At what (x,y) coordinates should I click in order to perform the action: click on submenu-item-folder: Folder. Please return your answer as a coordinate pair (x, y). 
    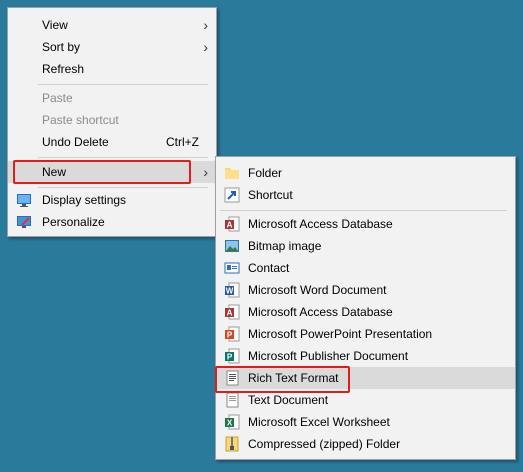
    Looking at the image, I should click on (365, 173).